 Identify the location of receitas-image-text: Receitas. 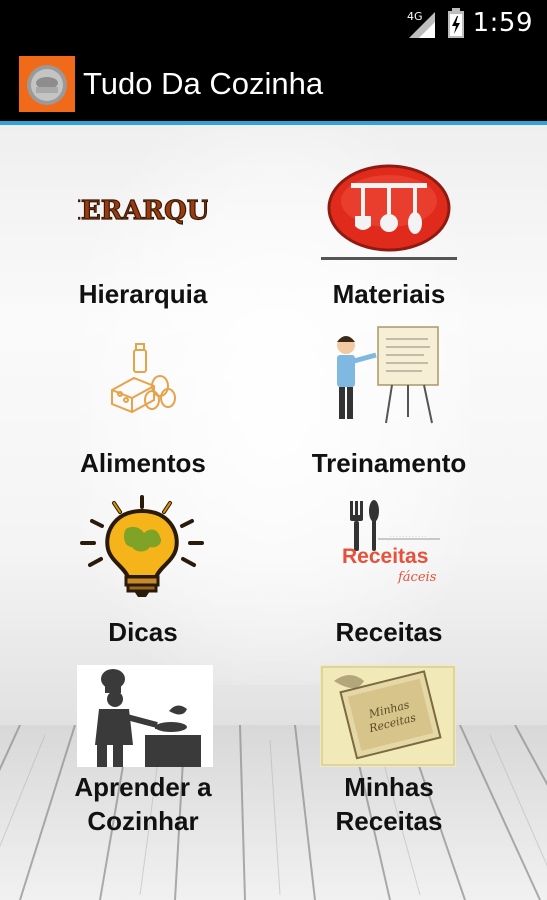
(385, 556).